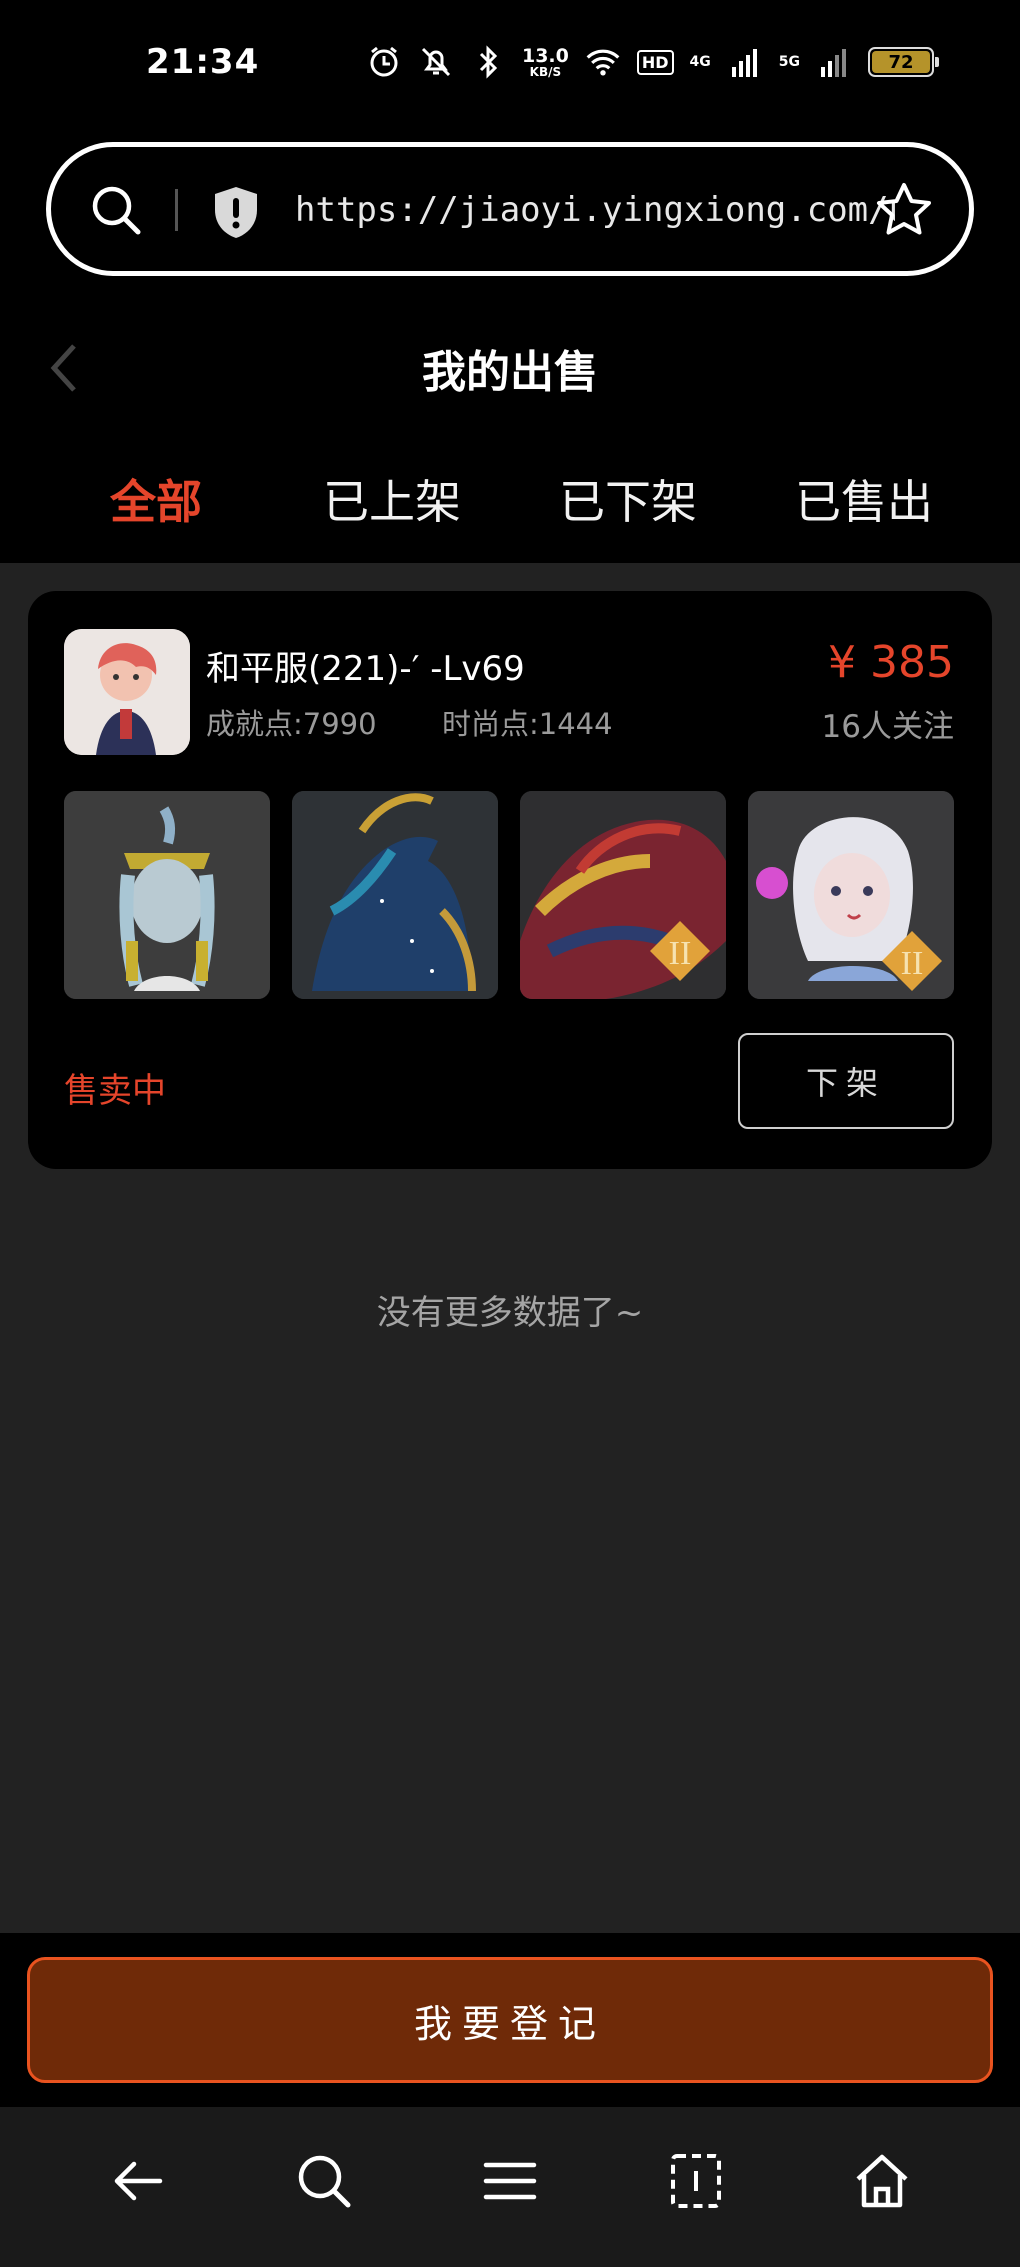 The height and width of the screenshot is (2267, 1020). I want to click on listing-price: ¥ 385, so click(891, 662).